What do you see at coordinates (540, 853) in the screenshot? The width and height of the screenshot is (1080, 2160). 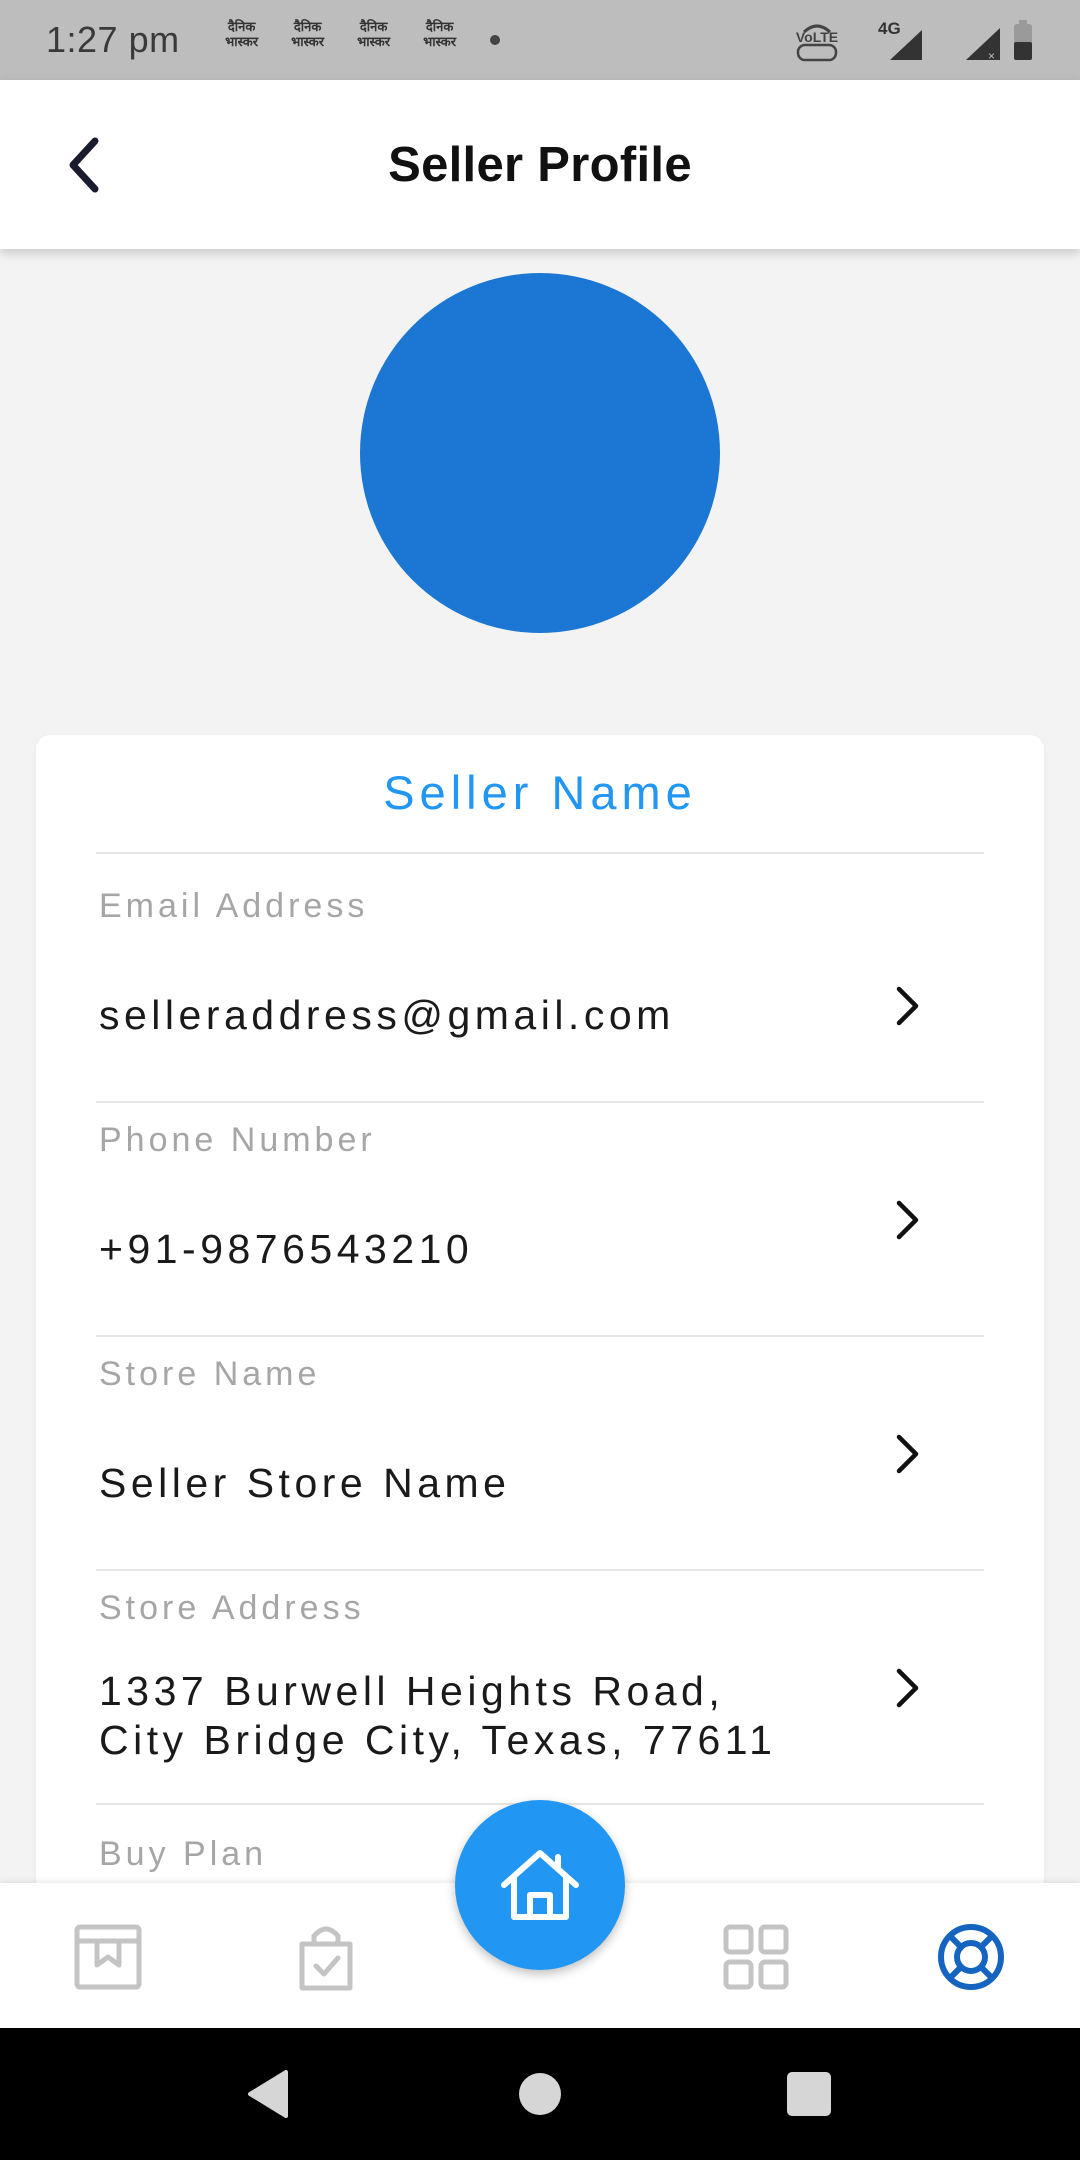 I see `divider` at bounding box center [540, 853].